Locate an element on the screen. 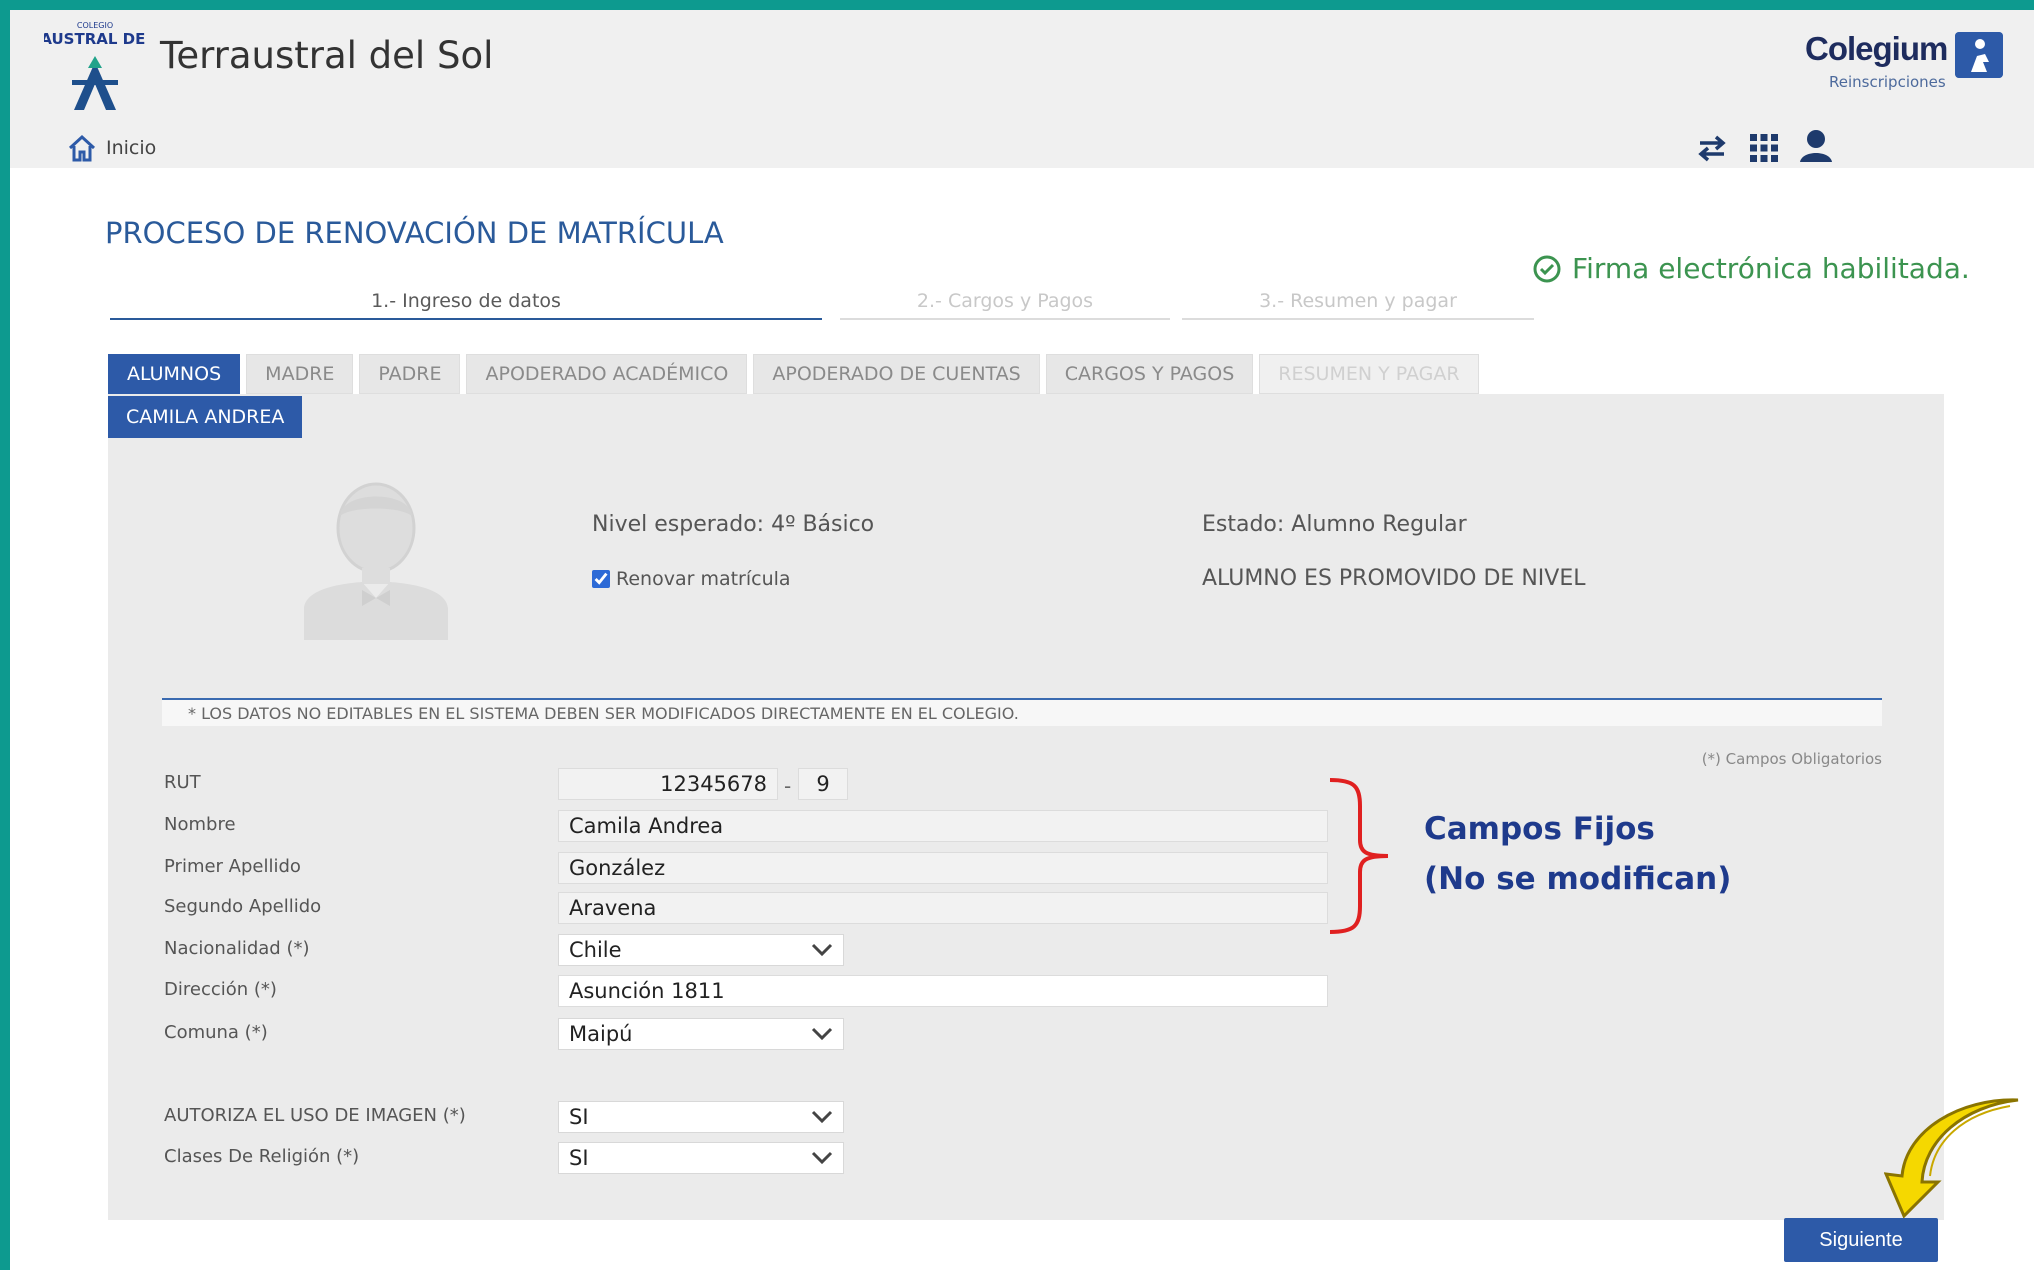 The height and width of the screenshot is (1270, 2034). religion-select: SI is located at coordinates (701, 1158).